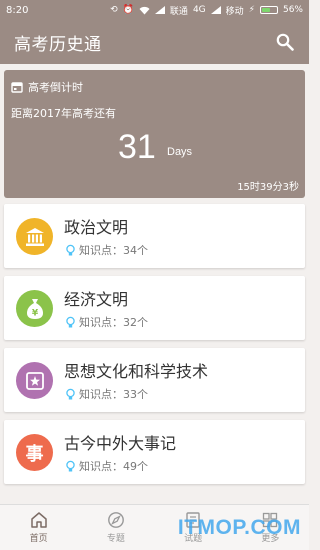 The image size is (320, 550). Describe the element at coordinates (113, 394) in the screenshot. I see `knowledge-count: 知识点：33个` at that location.